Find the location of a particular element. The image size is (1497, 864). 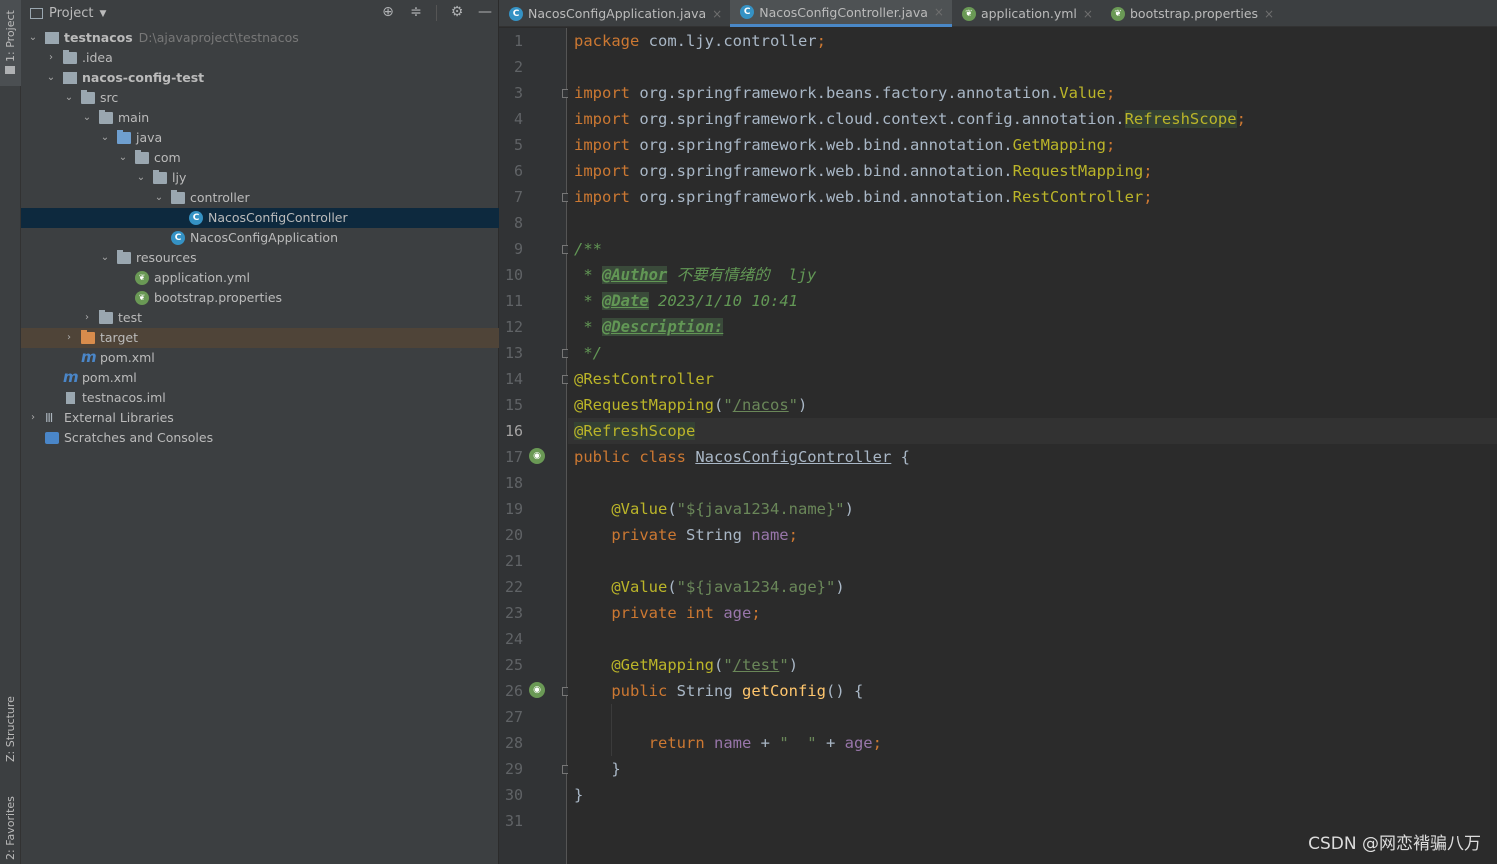

package-icon is located at coordinates (142, 157).